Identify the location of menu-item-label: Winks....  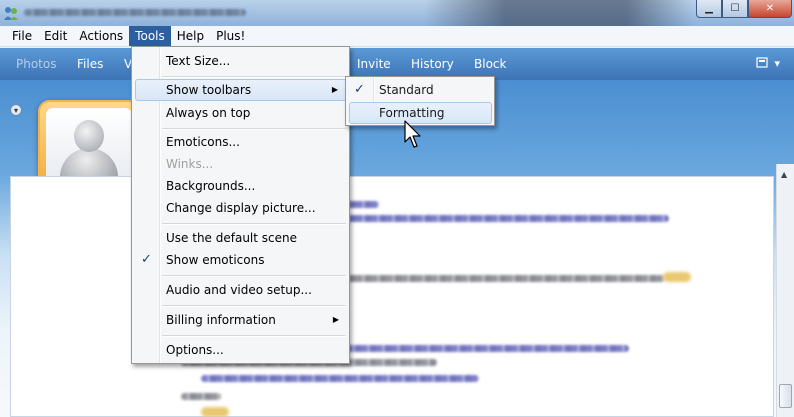
(190, 164).